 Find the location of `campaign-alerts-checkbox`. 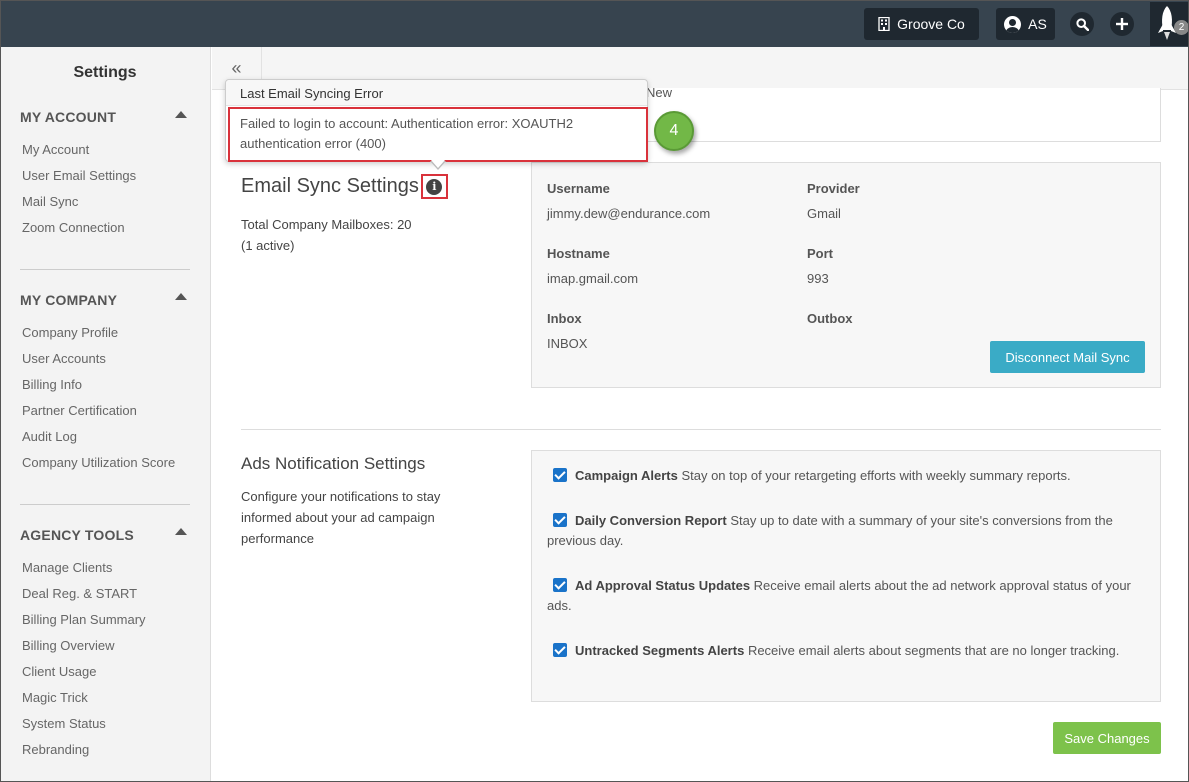

campaign-alerts-checkbox is located at coordinates (560, 475).